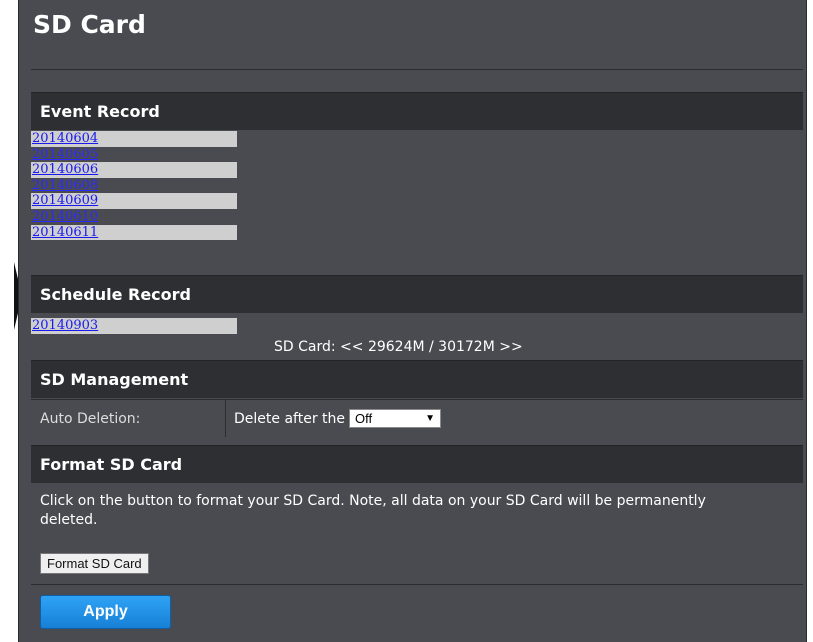 The image size is (813, 642). I want to click on format-sd-card-button: Format SD Card, so click(94, 563).